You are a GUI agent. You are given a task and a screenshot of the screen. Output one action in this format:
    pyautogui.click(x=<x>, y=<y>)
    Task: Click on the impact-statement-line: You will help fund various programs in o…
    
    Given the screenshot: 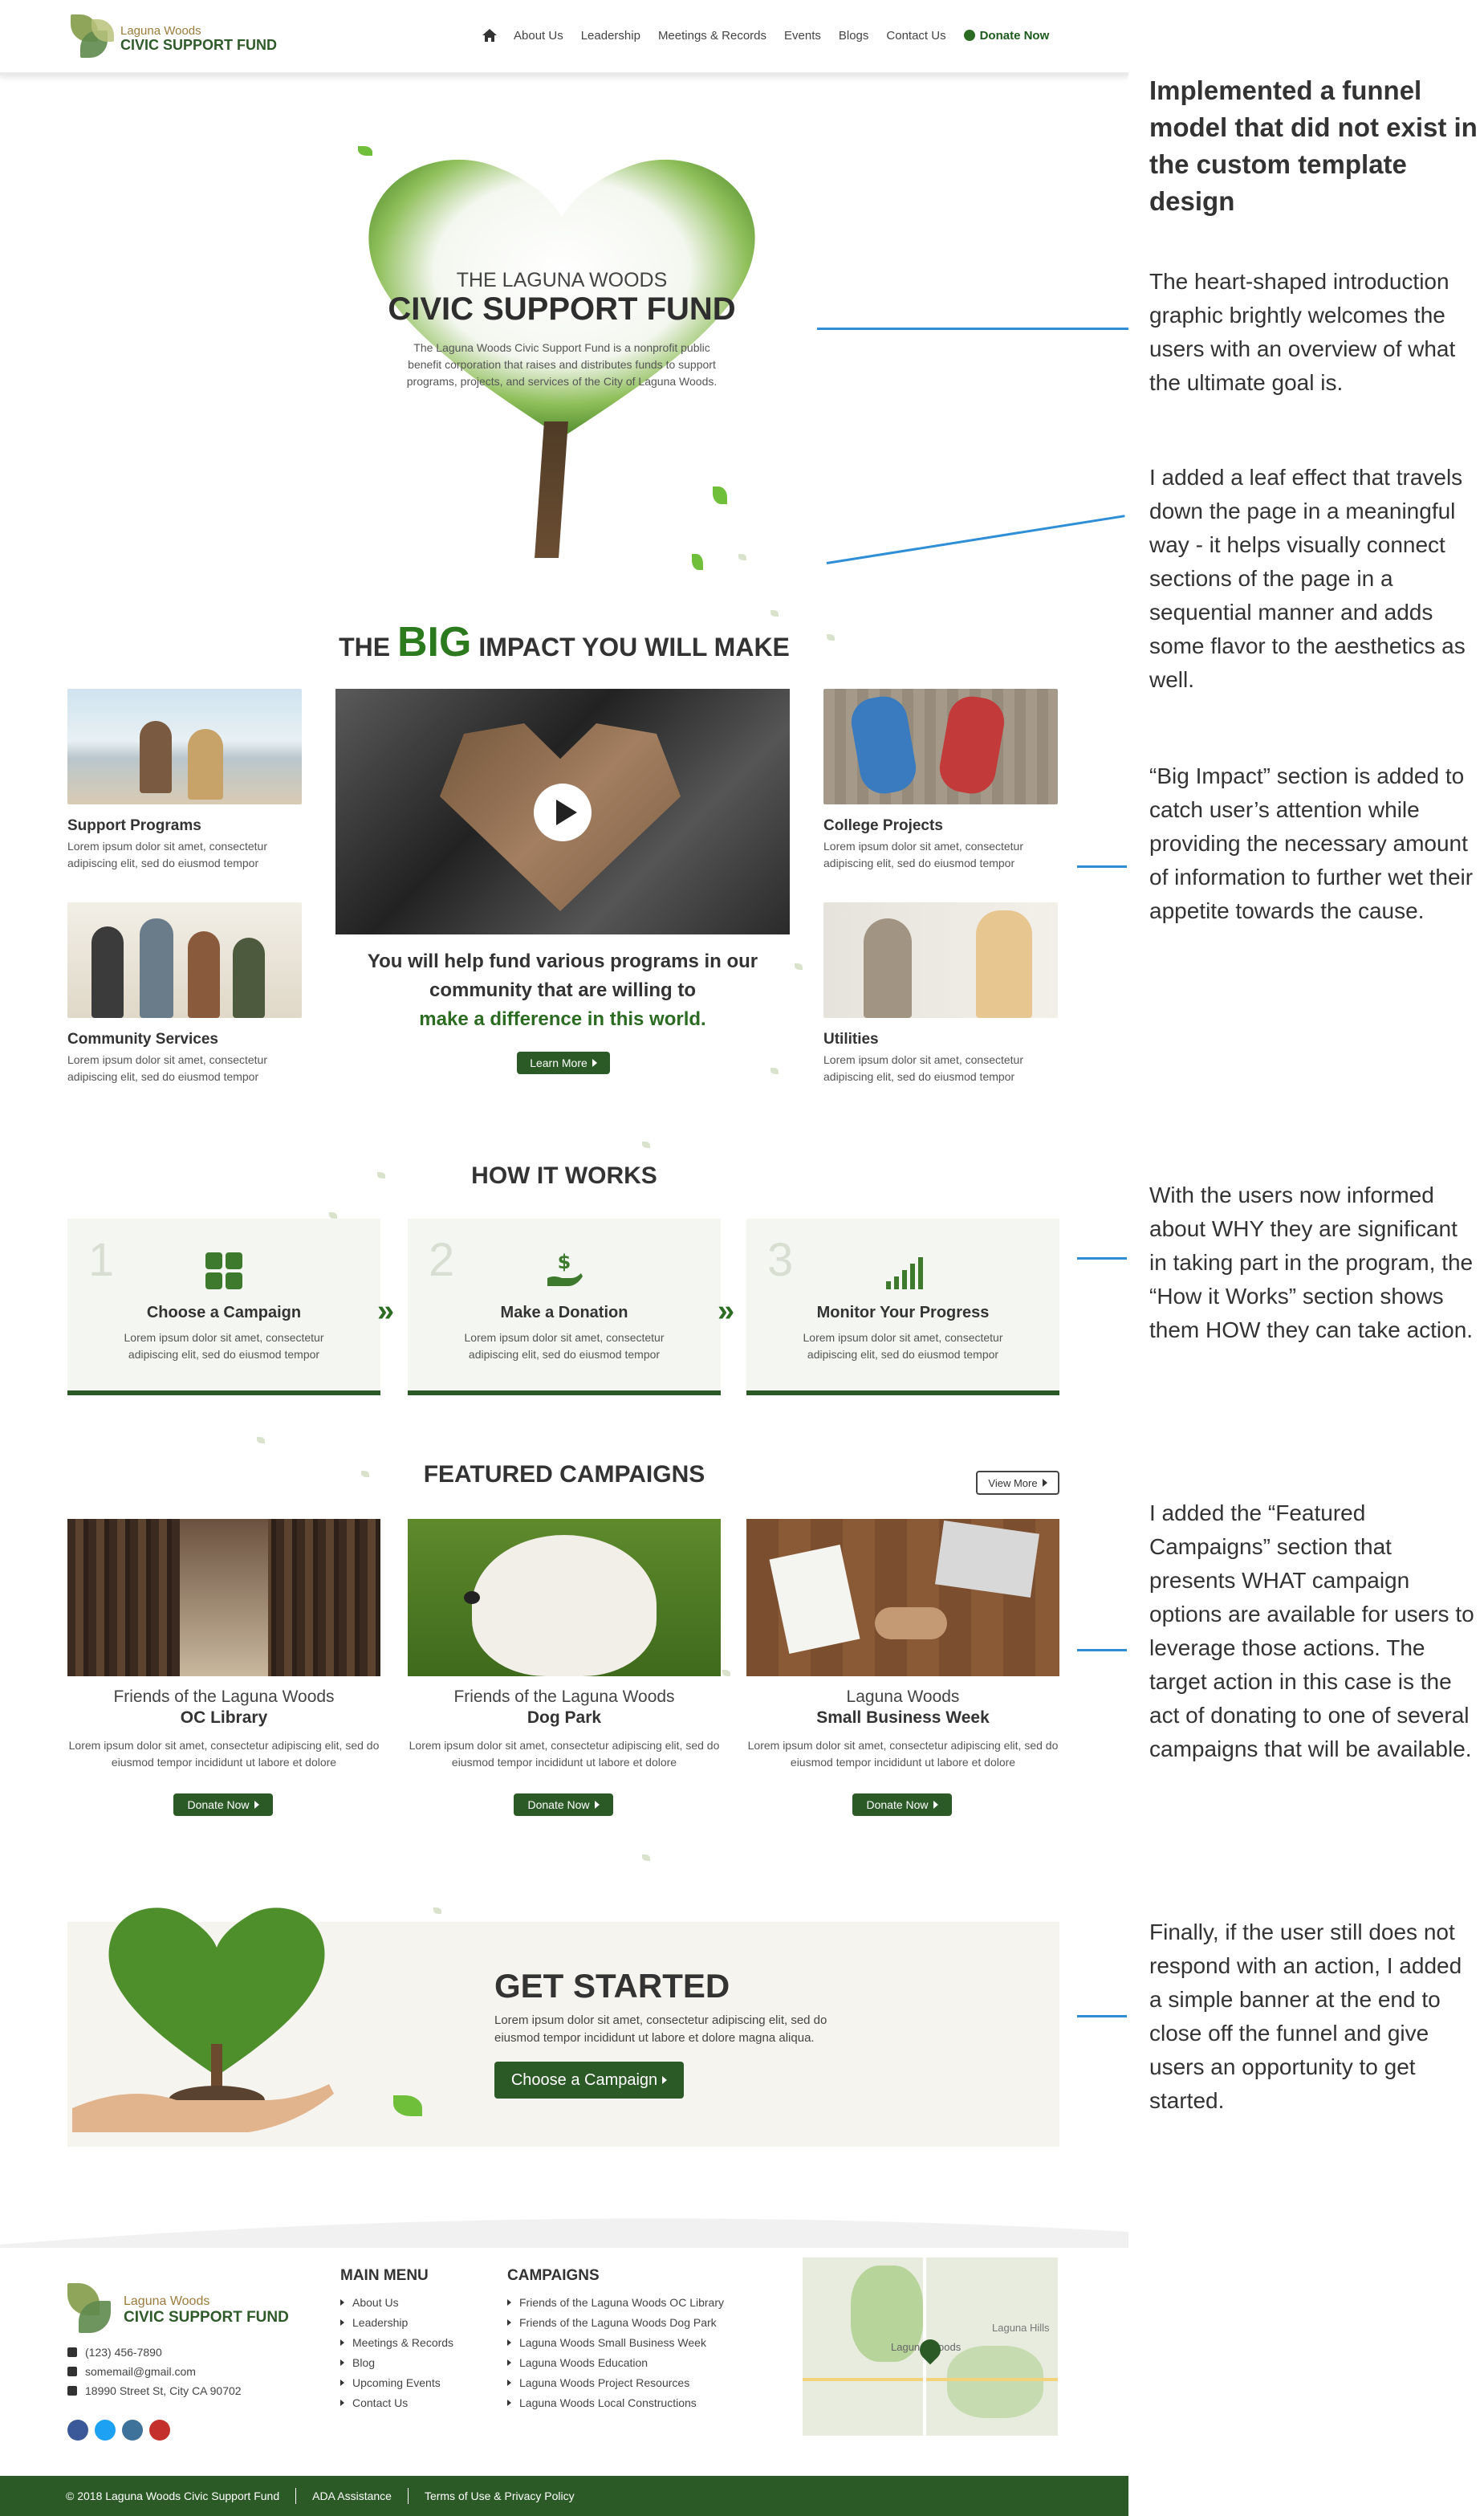 What is the action you would take?
    pyautogui.click(x=562, y=976)
    